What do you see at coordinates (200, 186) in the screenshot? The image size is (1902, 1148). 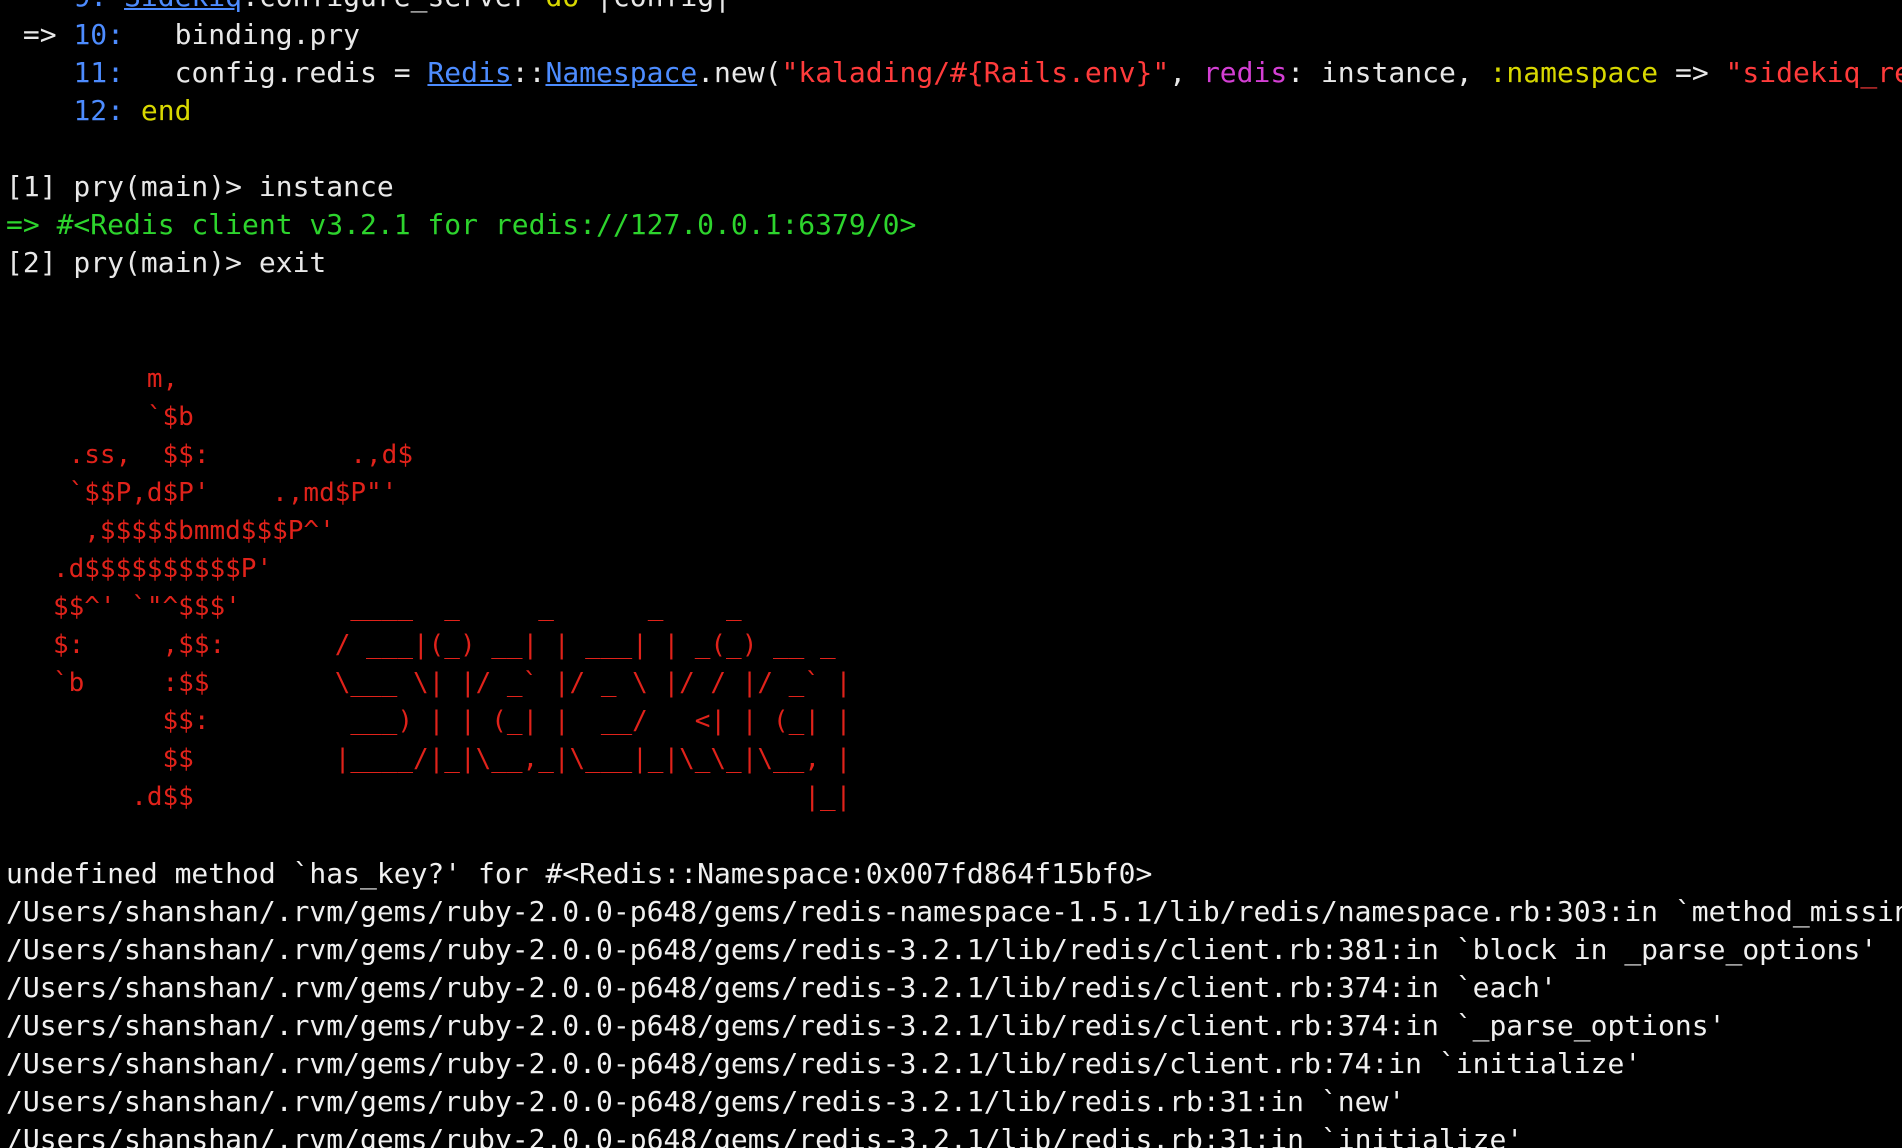 I see `pry-prompt-1: [1] pry(main)> instance` at bounding box center [200, 186].